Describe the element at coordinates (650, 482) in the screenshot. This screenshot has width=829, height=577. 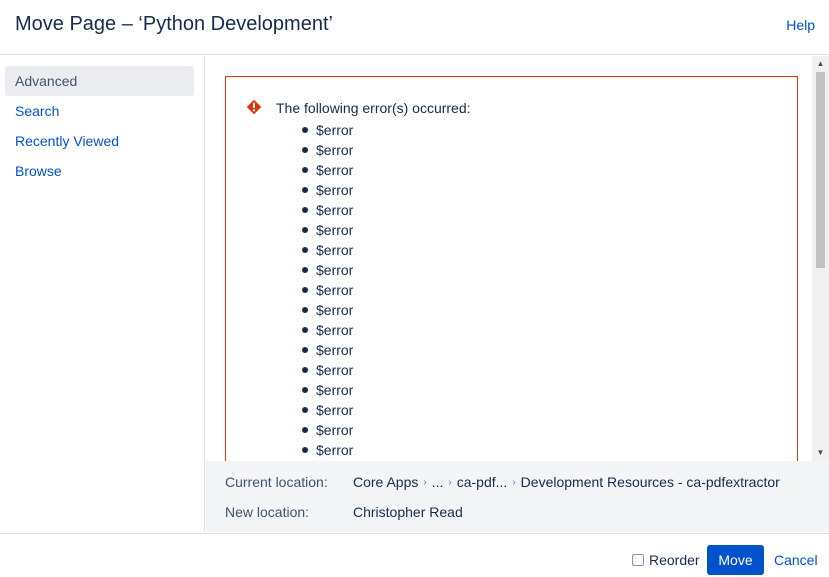
I see `breadcrumb-item: Development Resources - ca-pdfextractor` at that location.